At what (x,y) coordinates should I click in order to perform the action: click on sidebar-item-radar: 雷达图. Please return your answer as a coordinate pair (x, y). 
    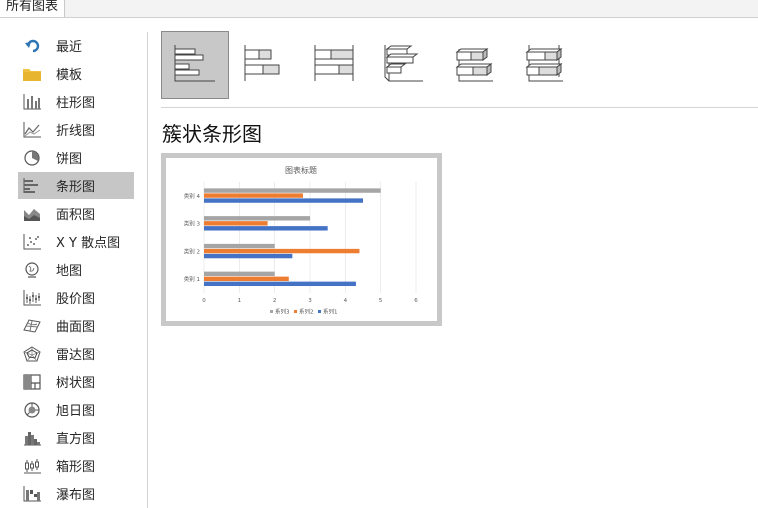
    Looking at the image, I should click on (76, 353).